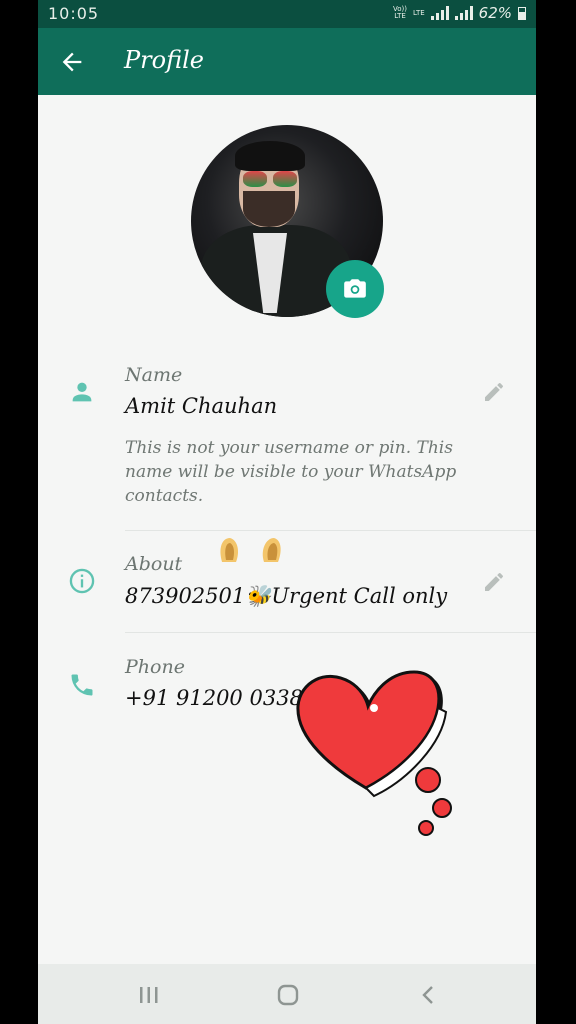  Describe the element at coordinates (214, 698) in the screenshot. I see `phone-value: +91 91200 0338` at that location.